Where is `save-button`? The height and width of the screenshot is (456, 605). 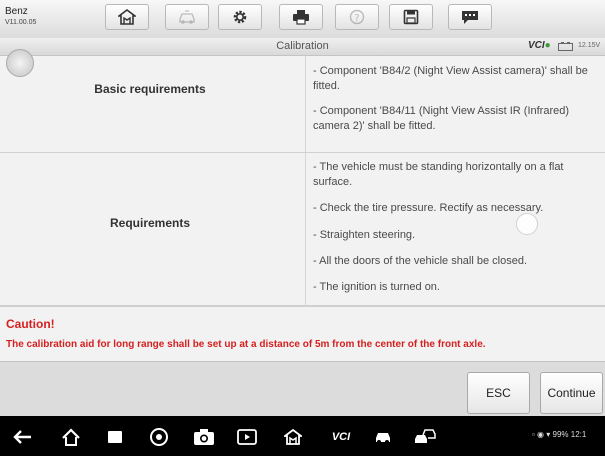
save-button is located at coordinates (411, 17).